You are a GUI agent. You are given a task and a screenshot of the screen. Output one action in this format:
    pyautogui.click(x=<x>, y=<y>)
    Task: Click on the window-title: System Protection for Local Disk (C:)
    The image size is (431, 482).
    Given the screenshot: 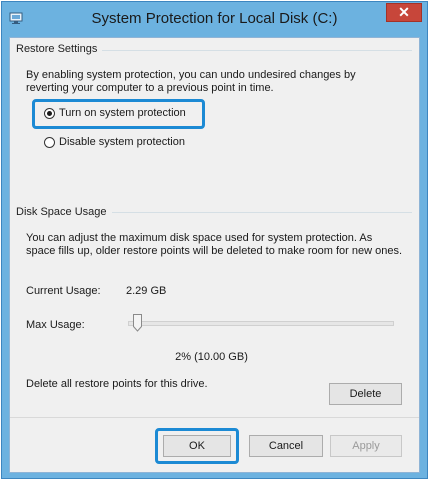 What is the action you would take?
    pyautogui.click(x=214, y=18)
    